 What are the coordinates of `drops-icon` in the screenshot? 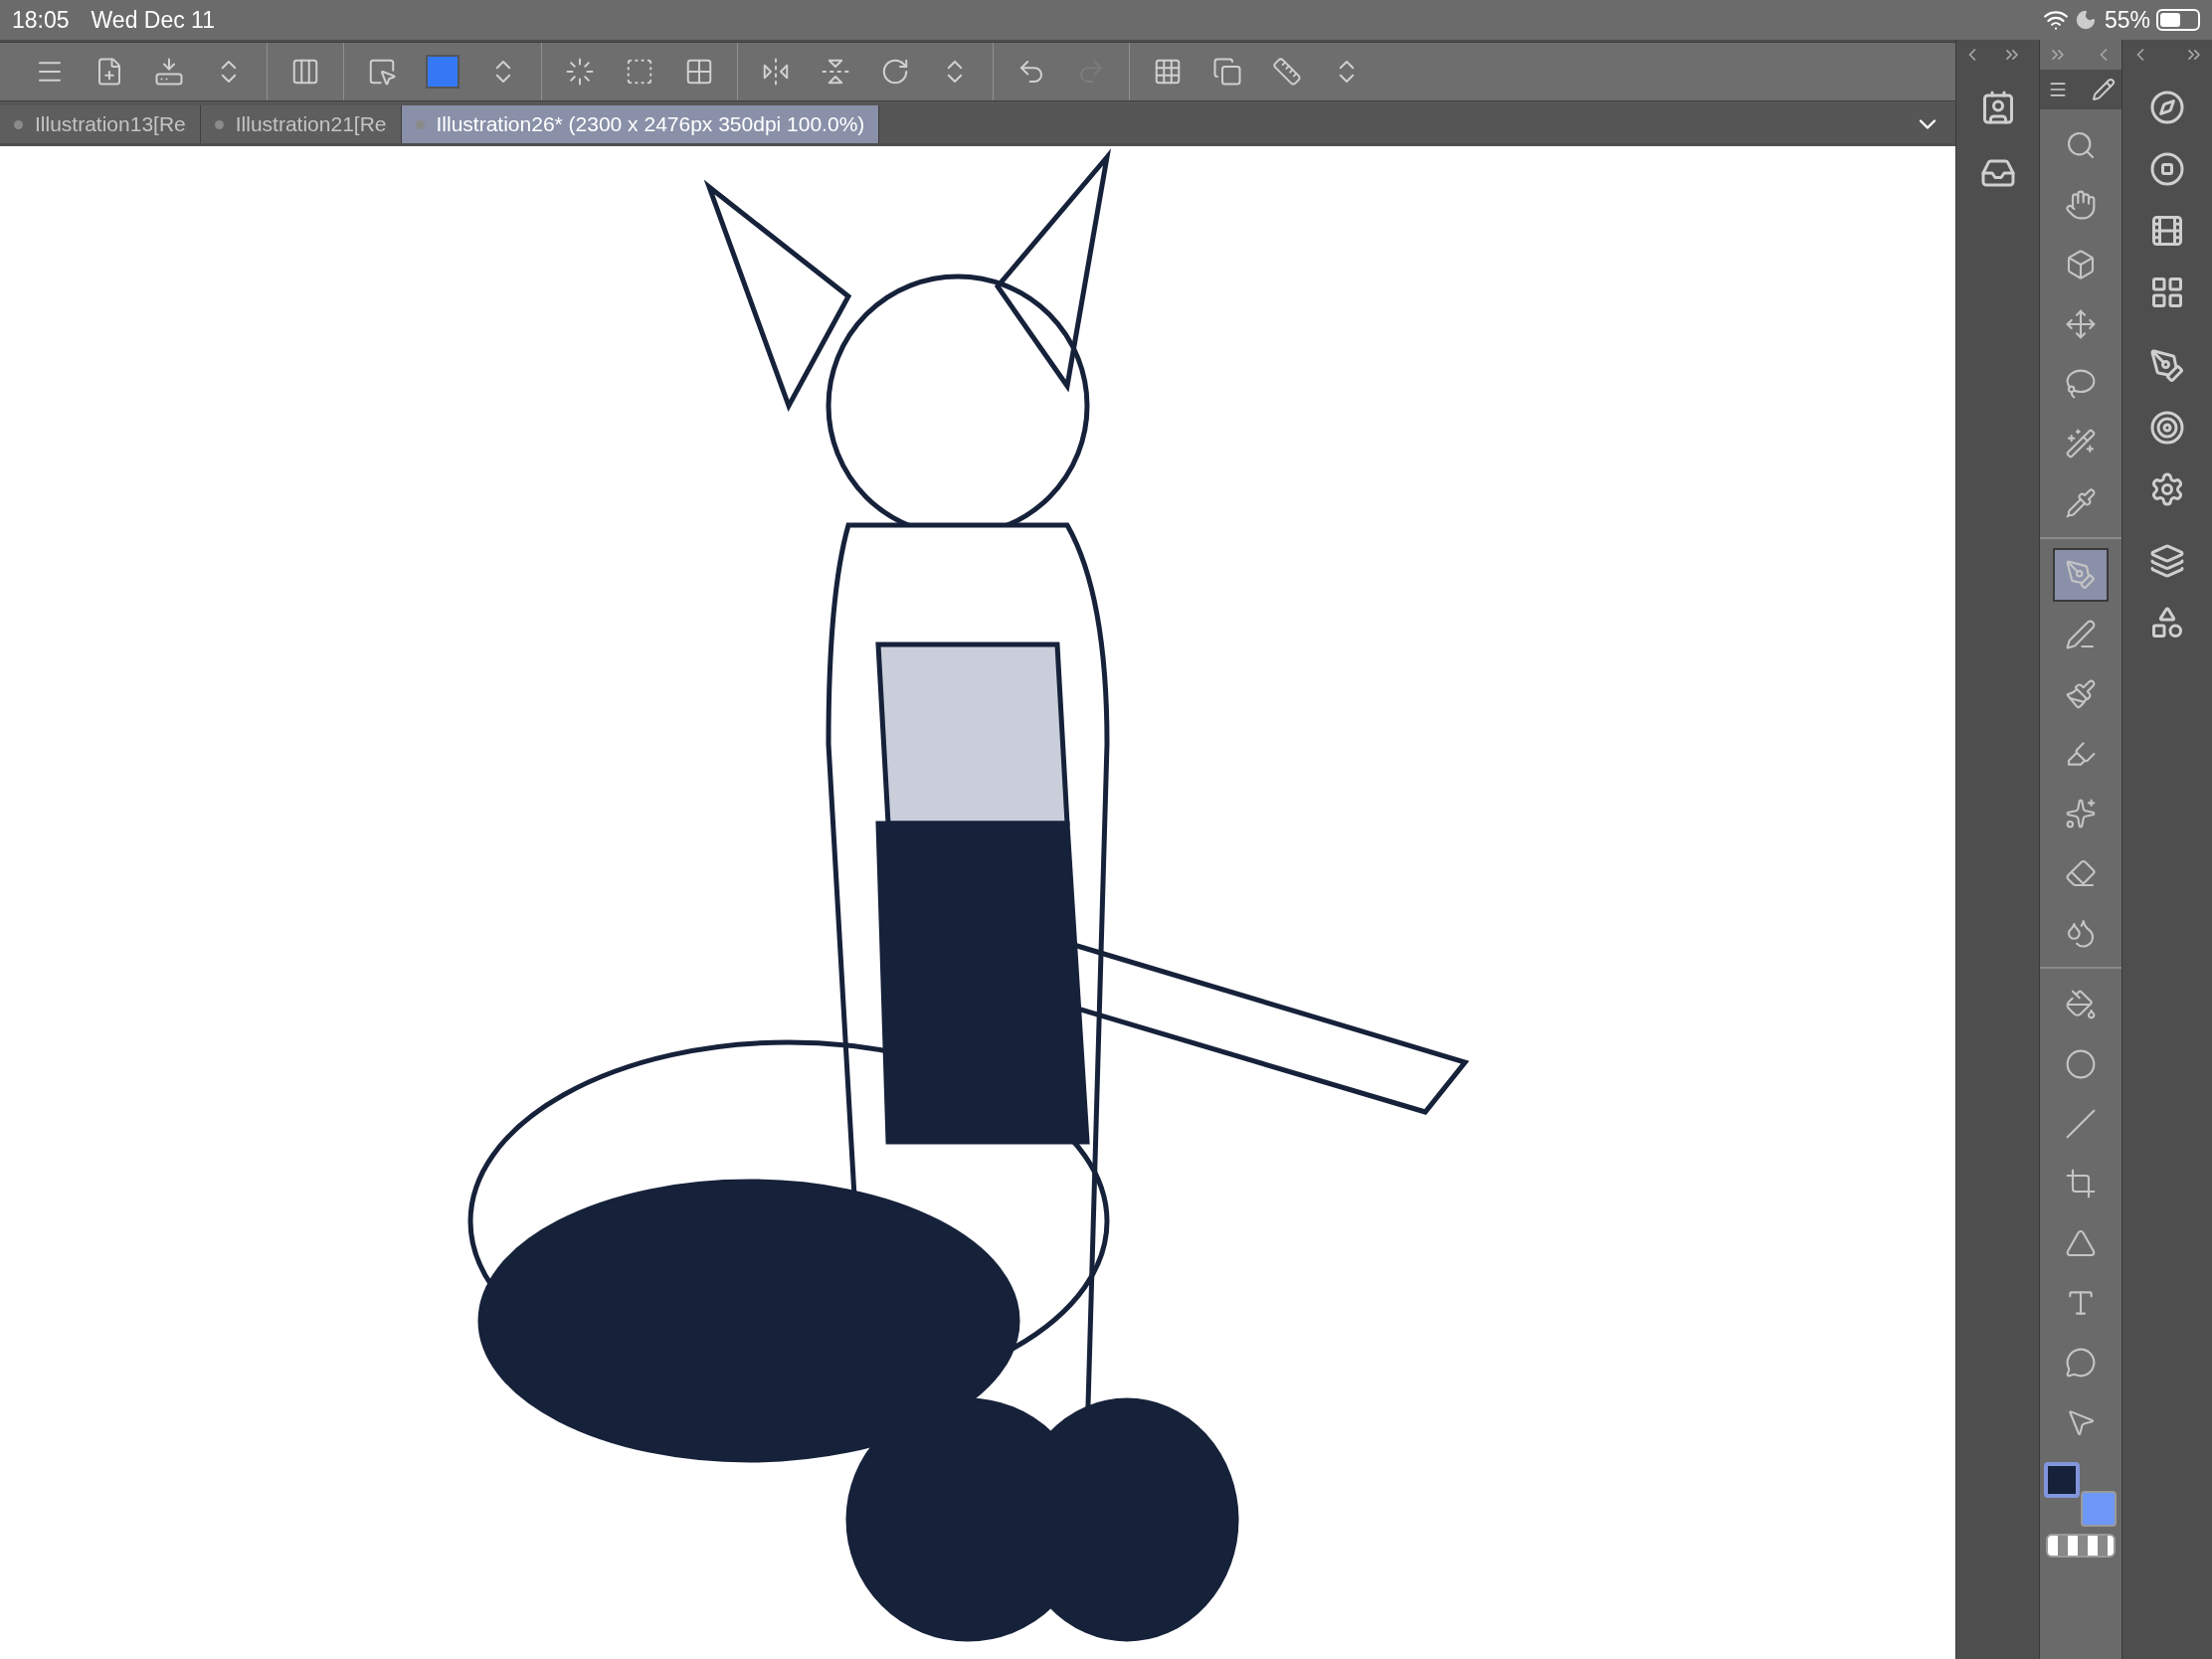 It's located at (2081, 933).